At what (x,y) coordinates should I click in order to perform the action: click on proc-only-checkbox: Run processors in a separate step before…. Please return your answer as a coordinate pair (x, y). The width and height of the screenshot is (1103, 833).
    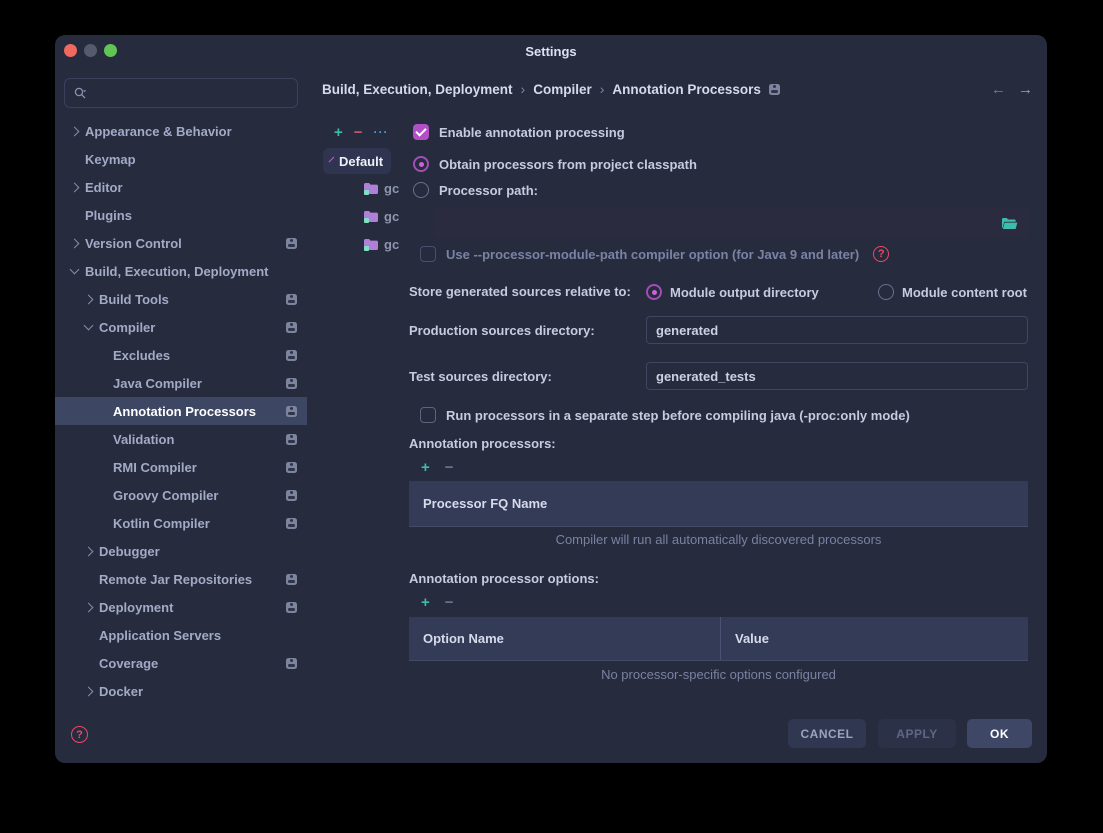
    Looking at the image, I should click on (665, 415).